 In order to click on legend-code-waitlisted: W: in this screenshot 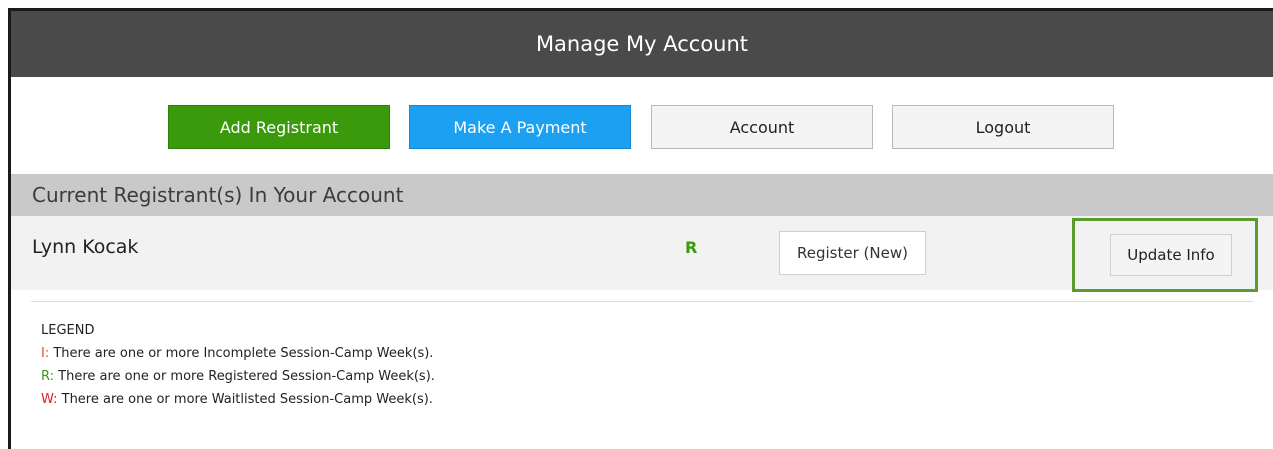, I will do `click(49, 399)`.